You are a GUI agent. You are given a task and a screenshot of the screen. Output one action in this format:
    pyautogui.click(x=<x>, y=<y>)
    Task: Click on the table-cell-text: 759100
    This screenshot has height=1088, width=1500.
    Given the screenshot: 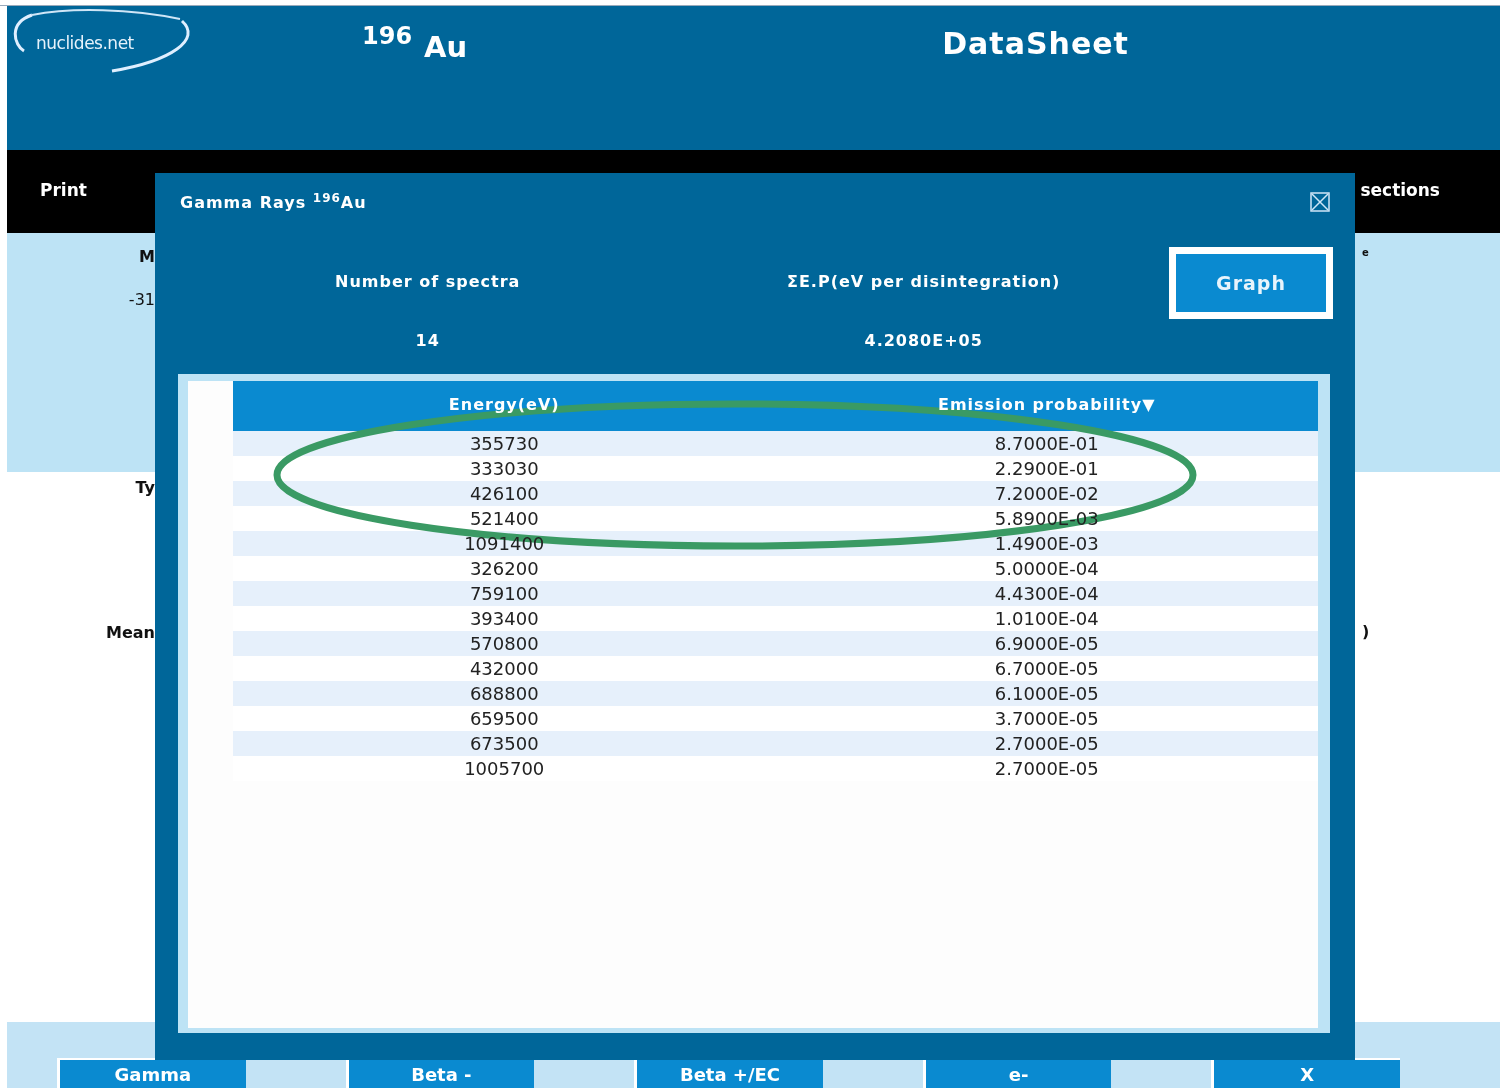 What is the action you would take?
    pyautogui.click(x=504, y=594)
    